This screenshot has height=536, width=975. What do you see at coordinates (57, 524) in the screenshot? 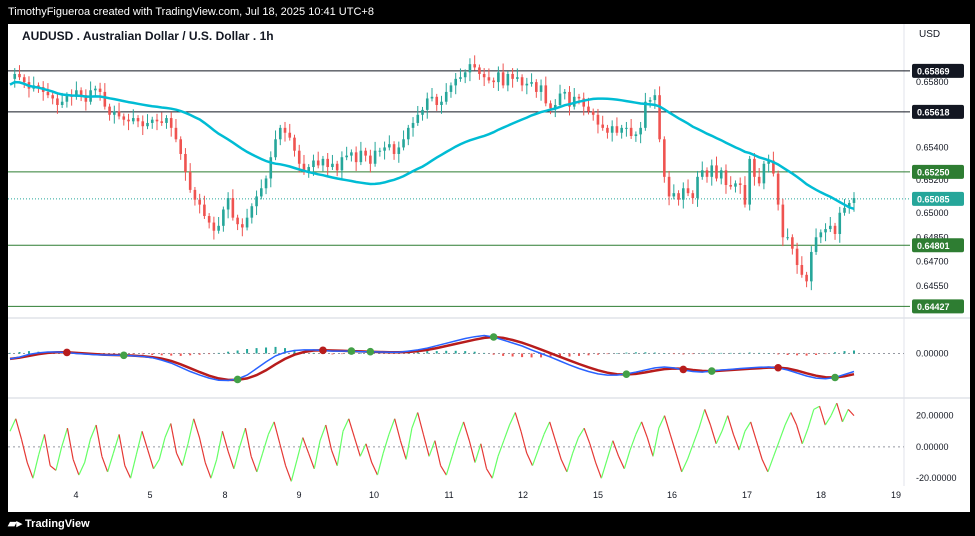
I see `footer-brand: TradingView` at bounding box center [57, 524].